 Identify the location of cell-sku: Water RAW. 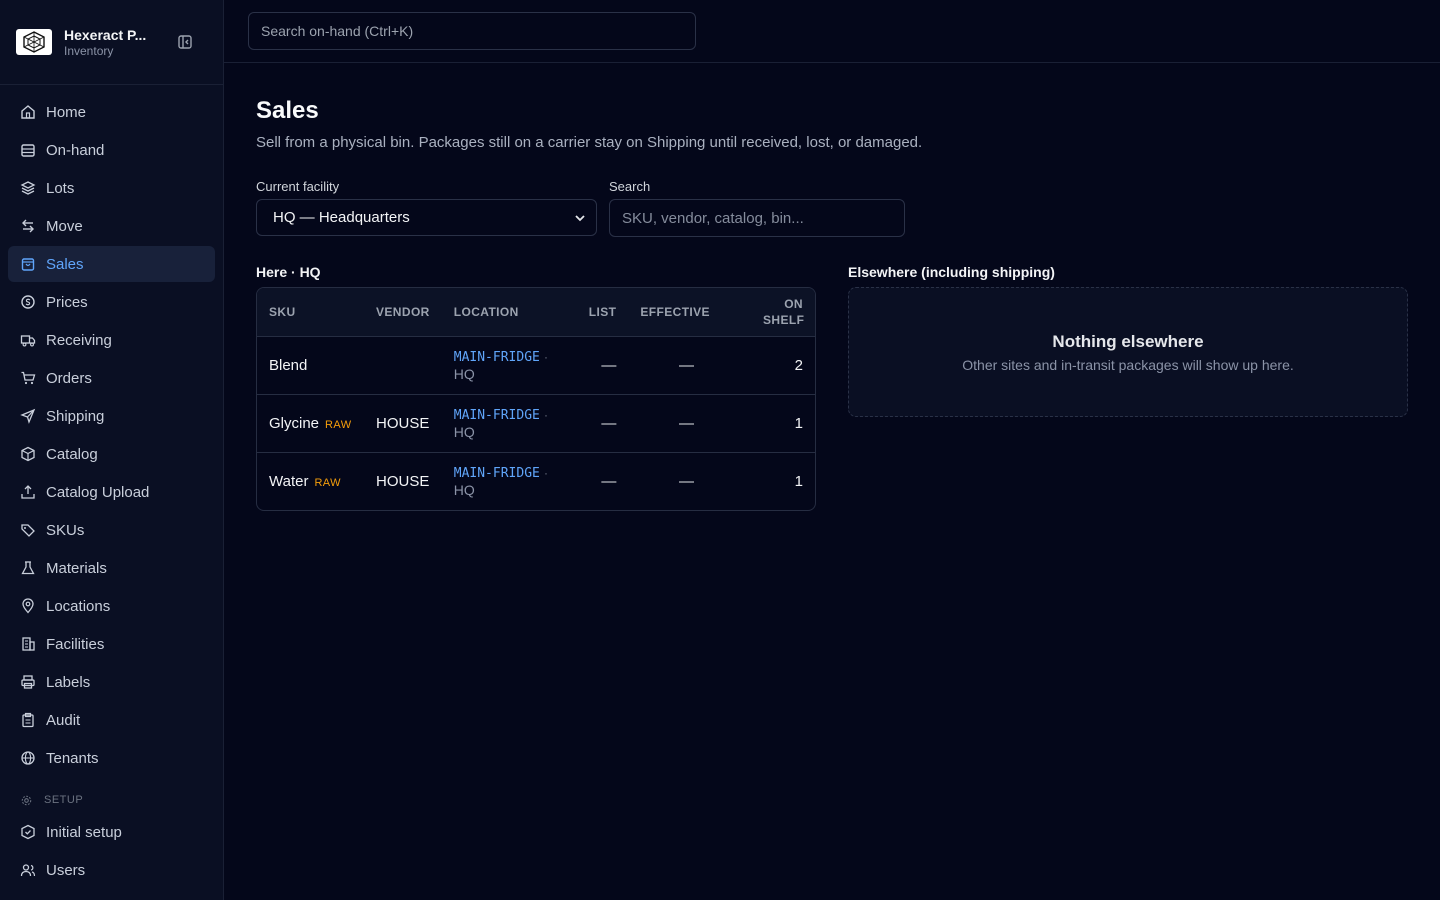
(310, 481).